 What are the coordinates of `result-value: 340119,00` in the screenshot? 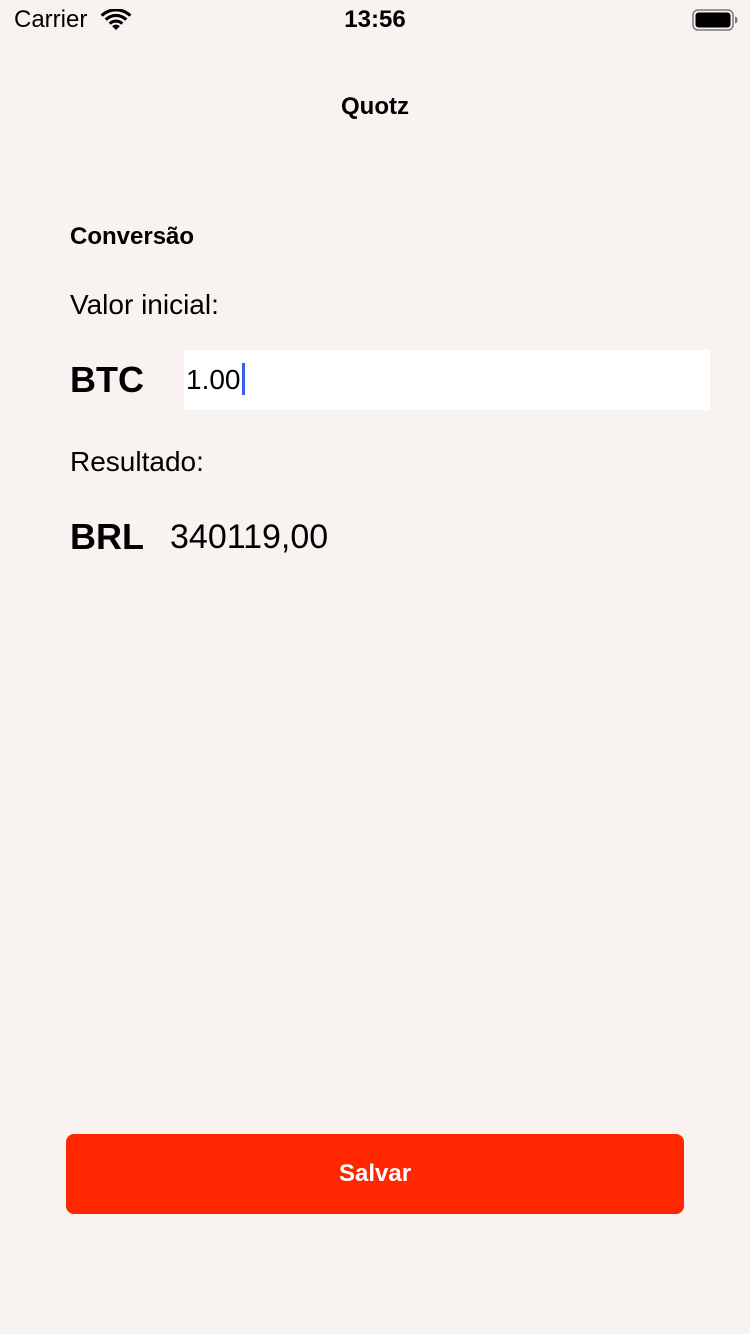 It's located at (249, 537).